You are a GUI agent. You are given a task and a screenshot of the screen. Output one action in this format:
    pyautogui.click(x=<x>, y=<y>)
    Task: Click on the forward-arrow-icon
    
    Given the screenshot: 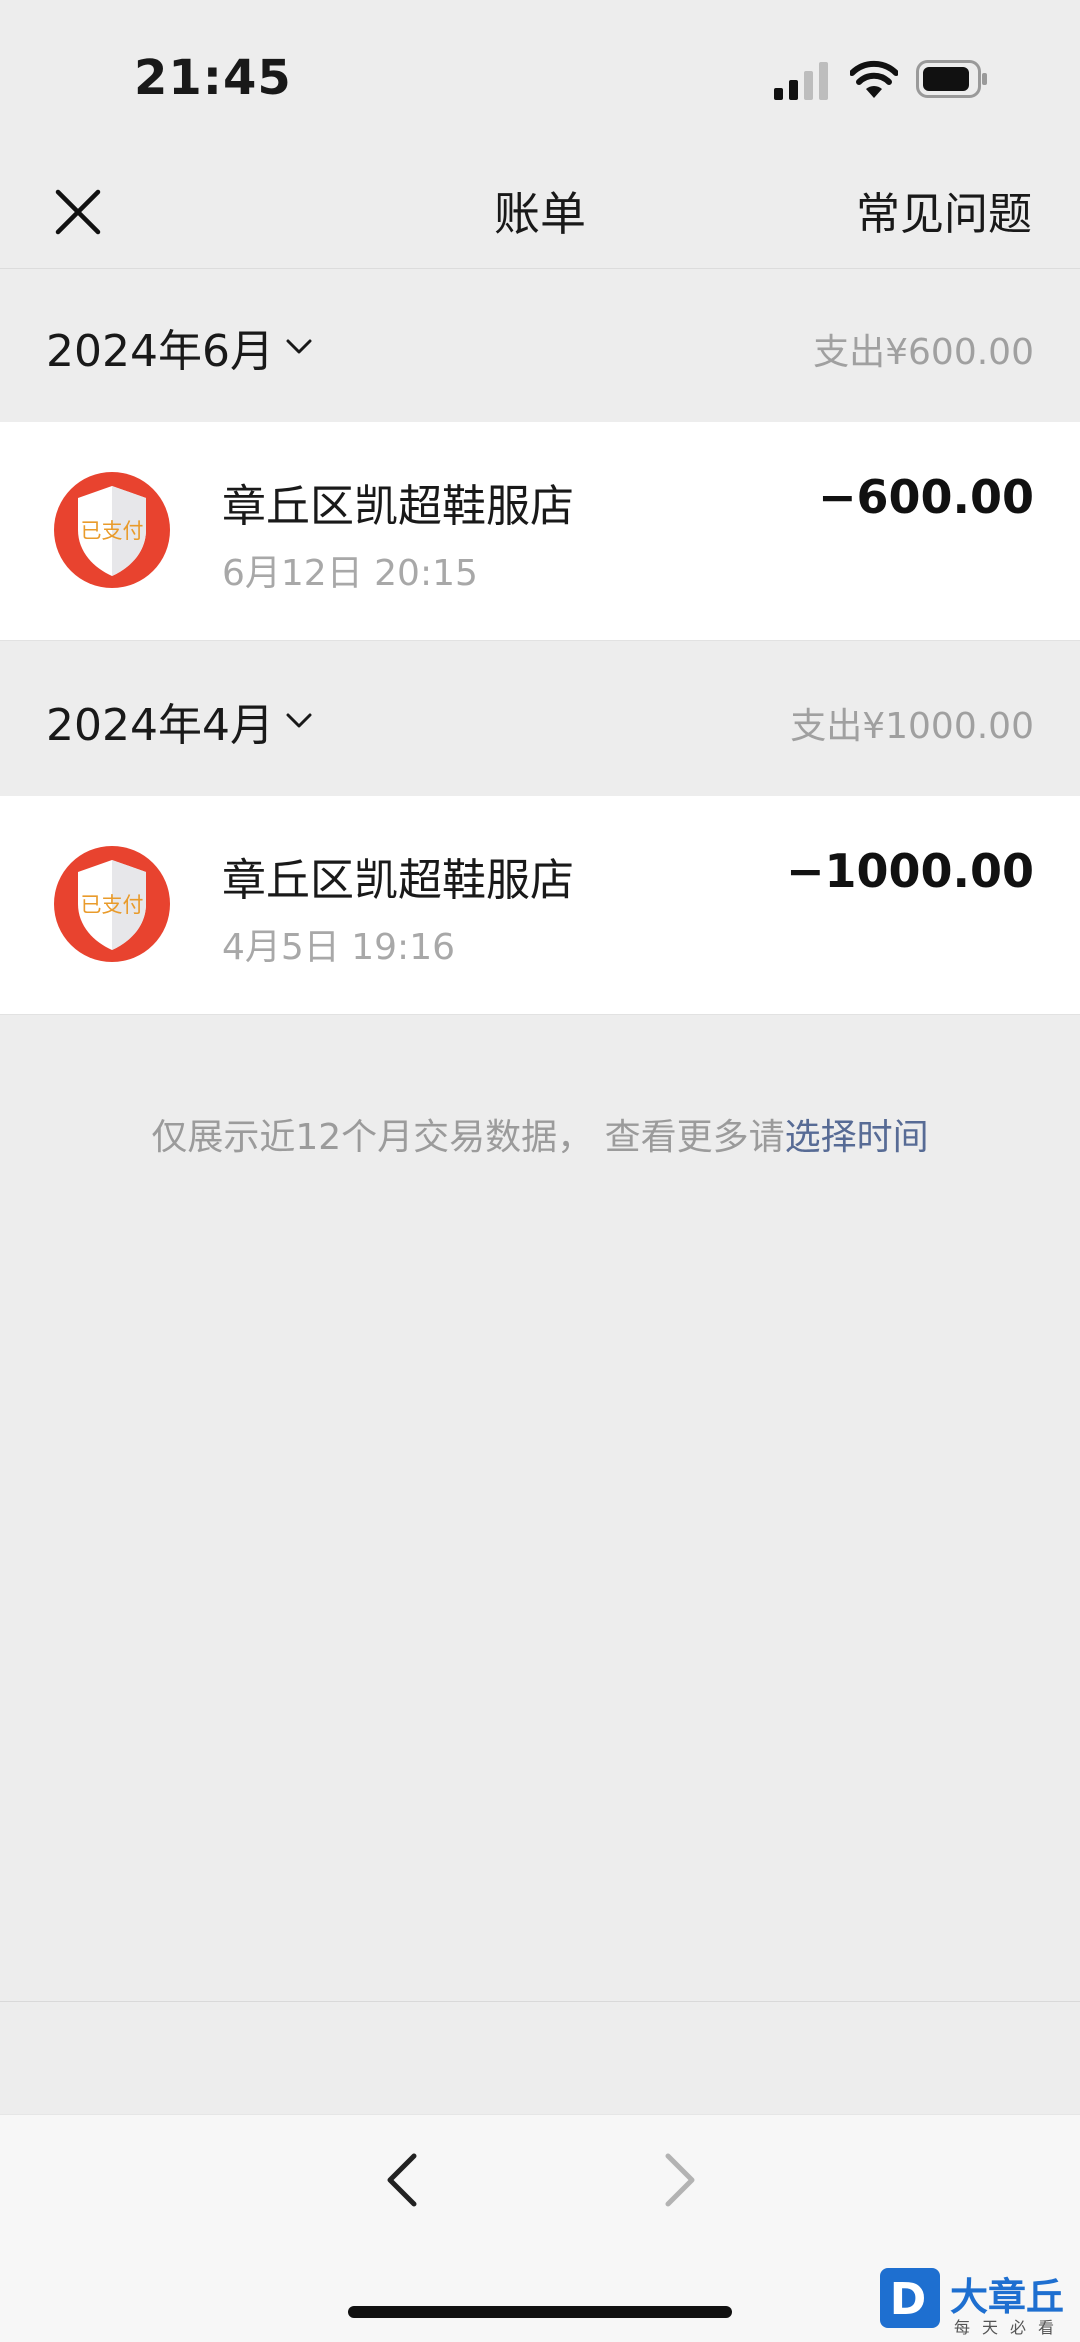 What is the action you would take?
    pyautogui.click(x=678, y=2180)
    